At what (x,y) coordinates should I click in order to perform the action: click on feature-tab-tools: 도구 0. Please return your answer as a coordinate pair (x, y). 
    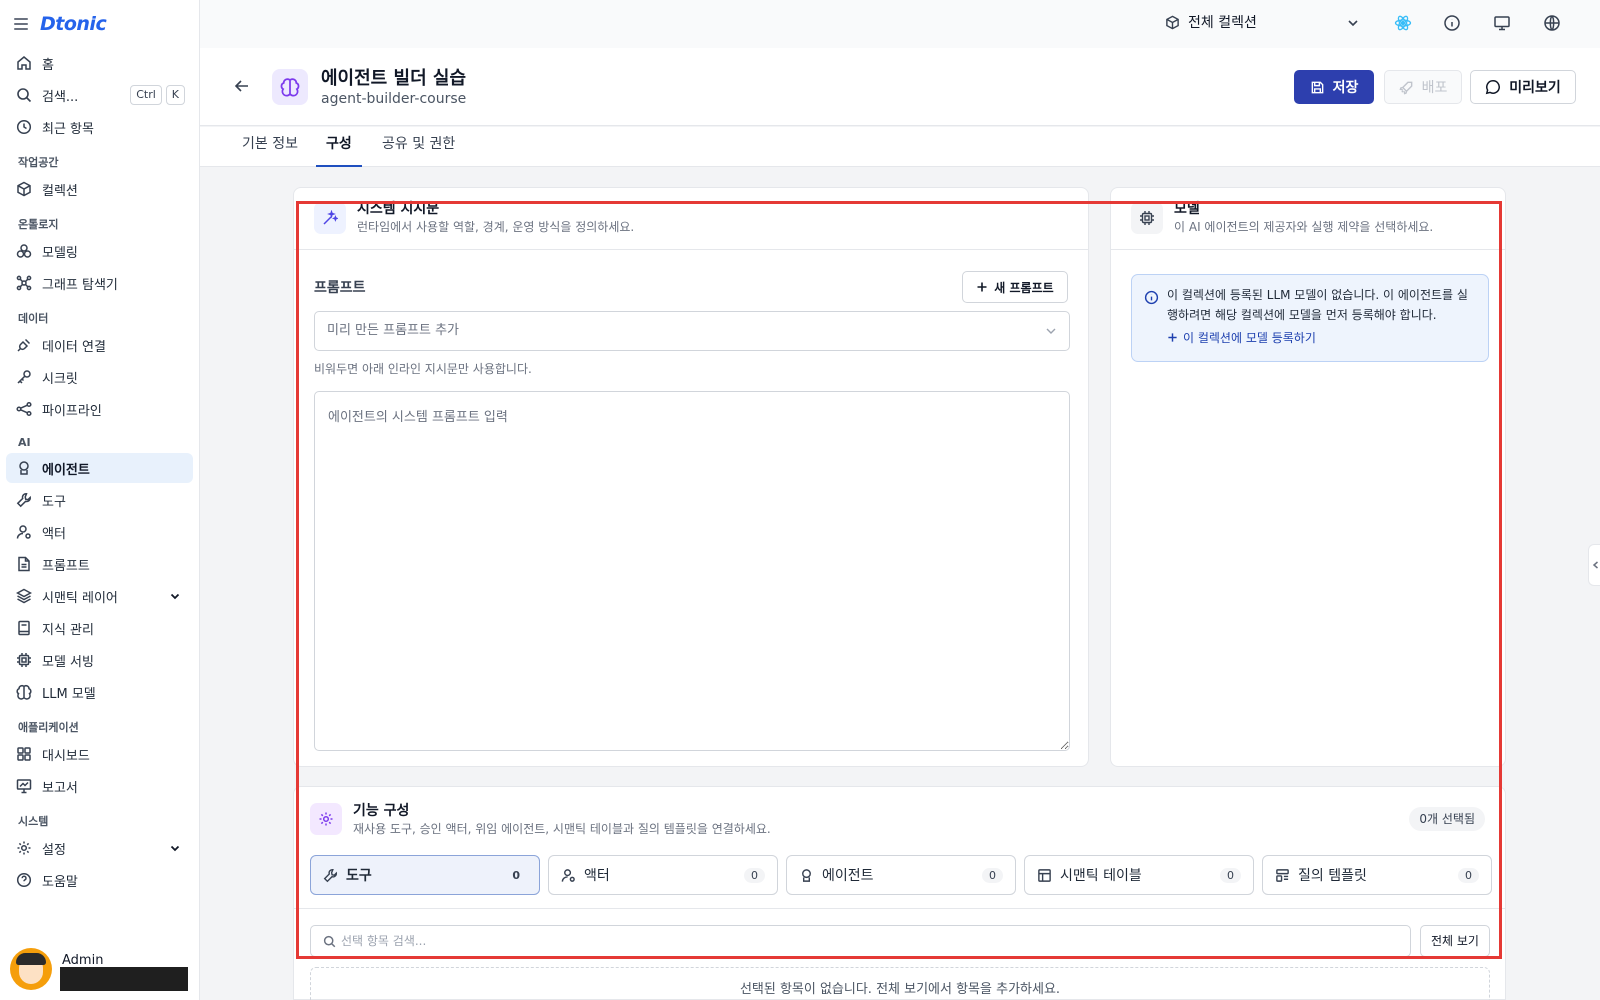
    Looking at the image, I should click on (425, 875).